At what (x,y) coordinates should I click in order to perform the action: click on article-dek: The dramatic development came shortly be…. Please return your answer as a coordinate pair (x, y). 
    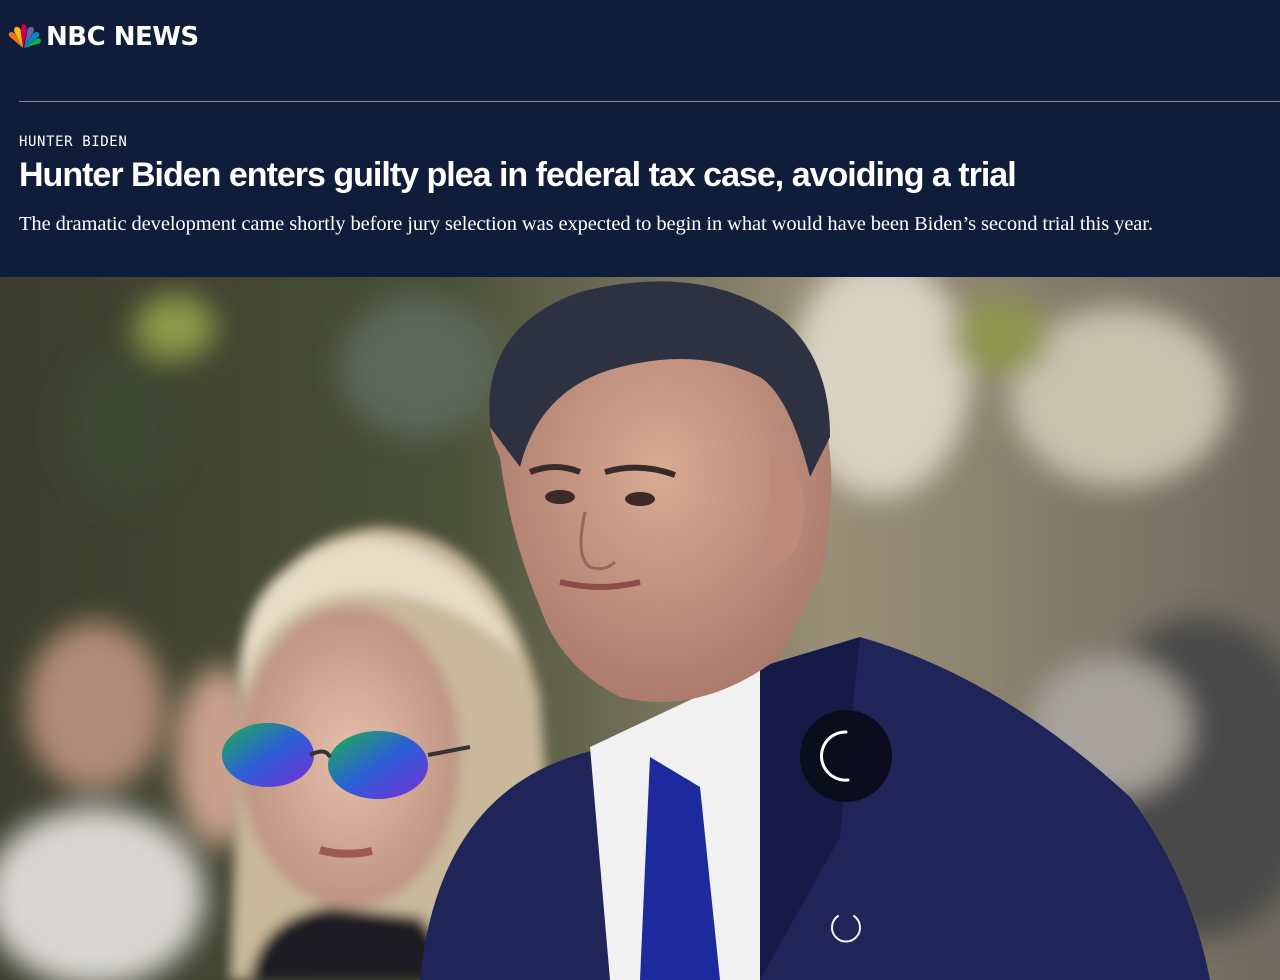
    Looking at the image, I should click on (586, 224).